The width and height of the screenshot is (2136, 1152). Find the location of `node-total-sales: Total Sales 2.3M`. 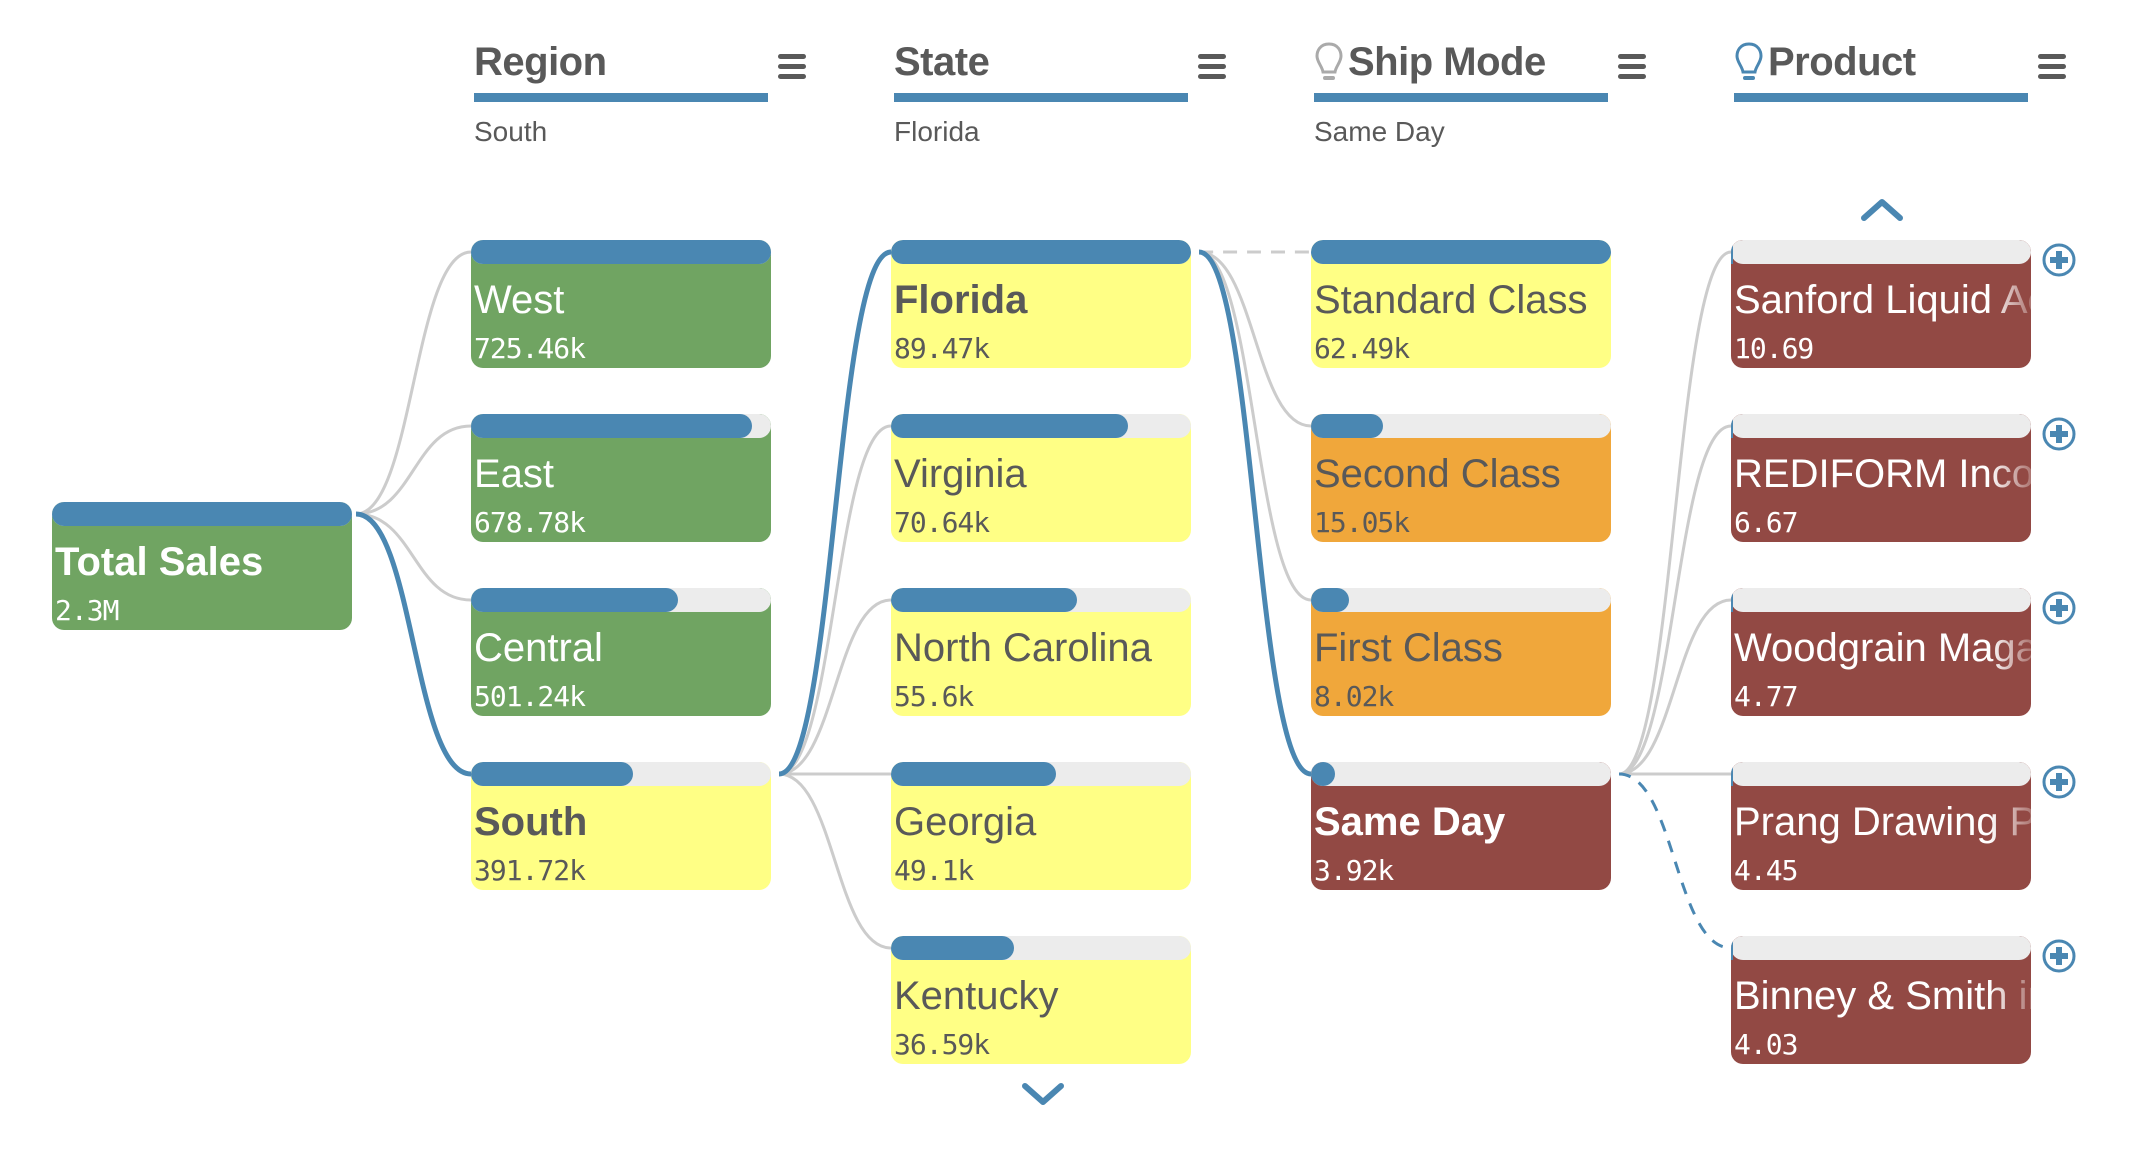

node-total-sales: Total Sales 2.3M is located at coordinates (202, 566).